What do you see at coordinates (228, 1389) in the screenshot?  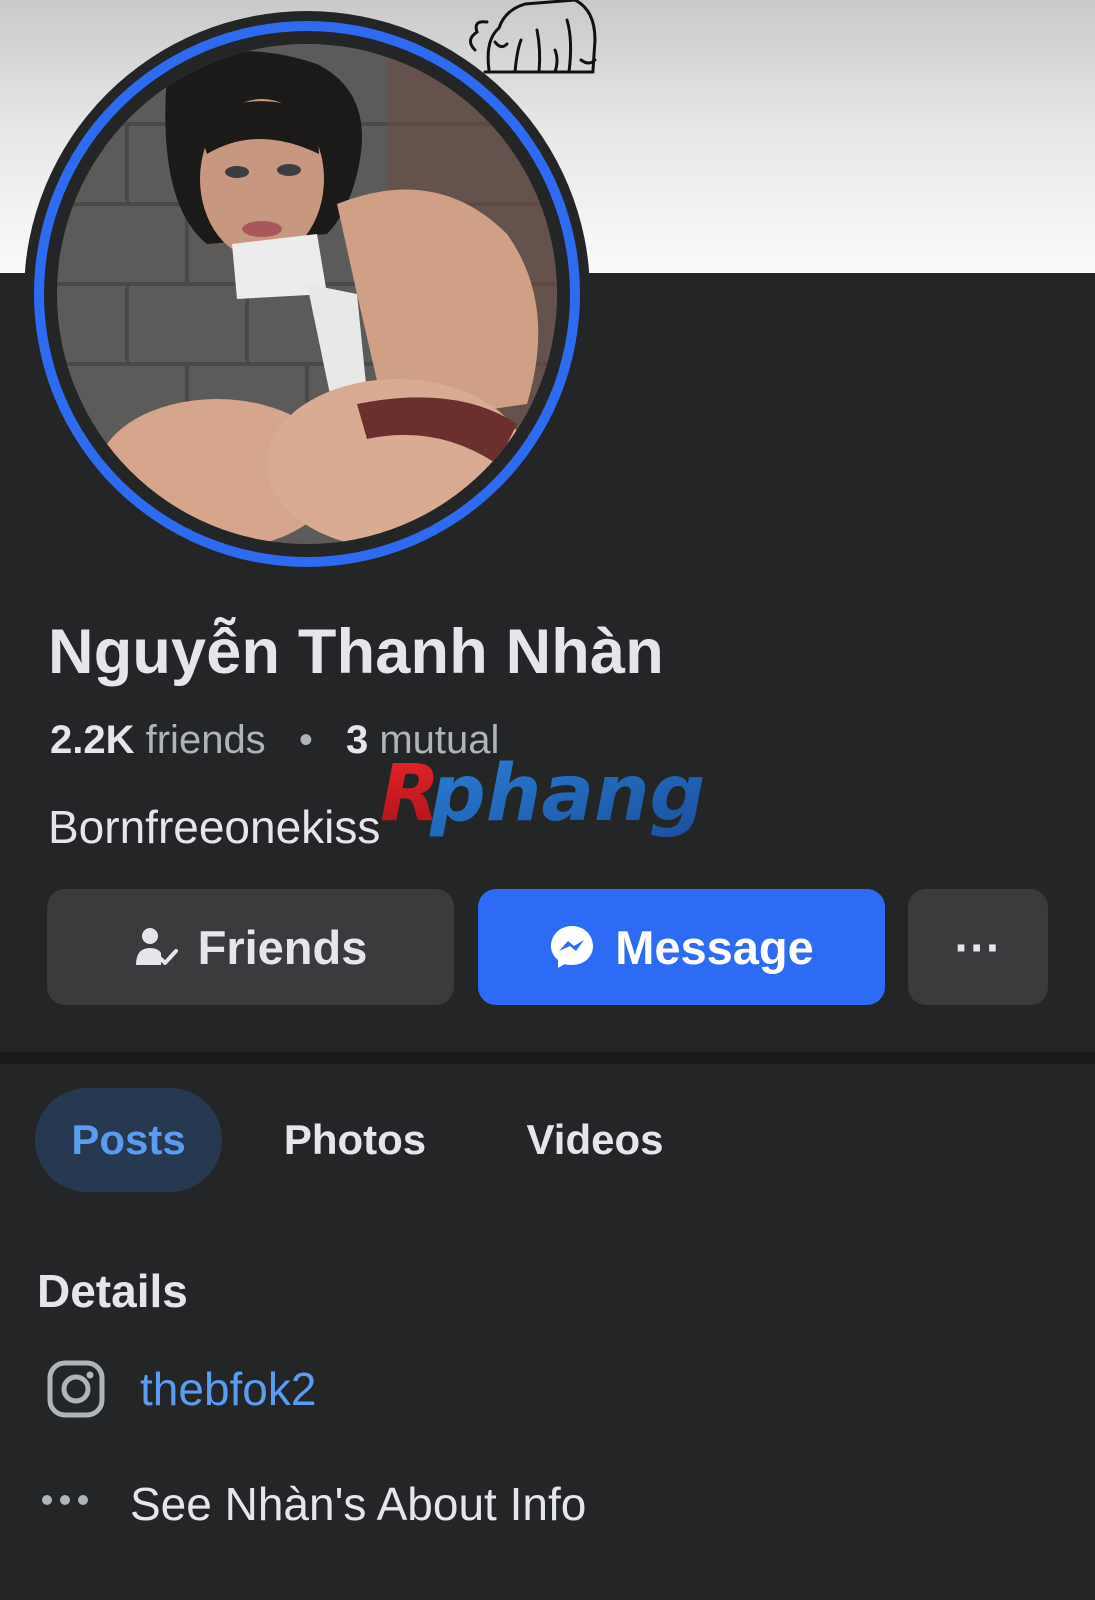 I see `instagram-link: thebfok2` at bounding box center [228, 1389].